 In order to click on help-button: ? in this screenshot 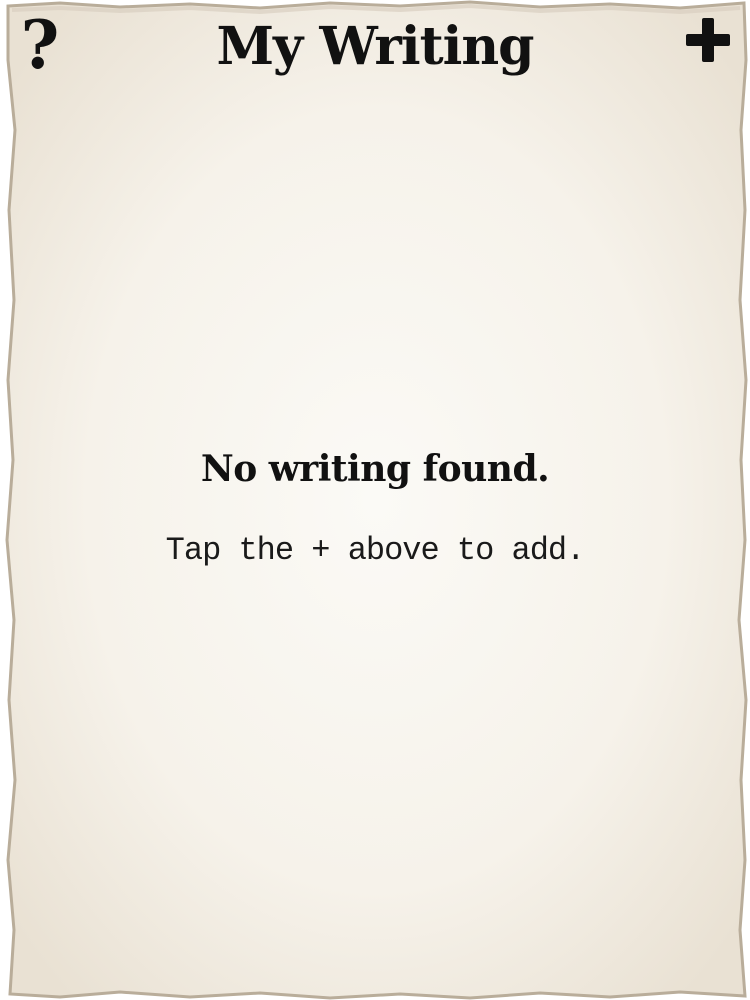, I will do `click(40, 45)`.